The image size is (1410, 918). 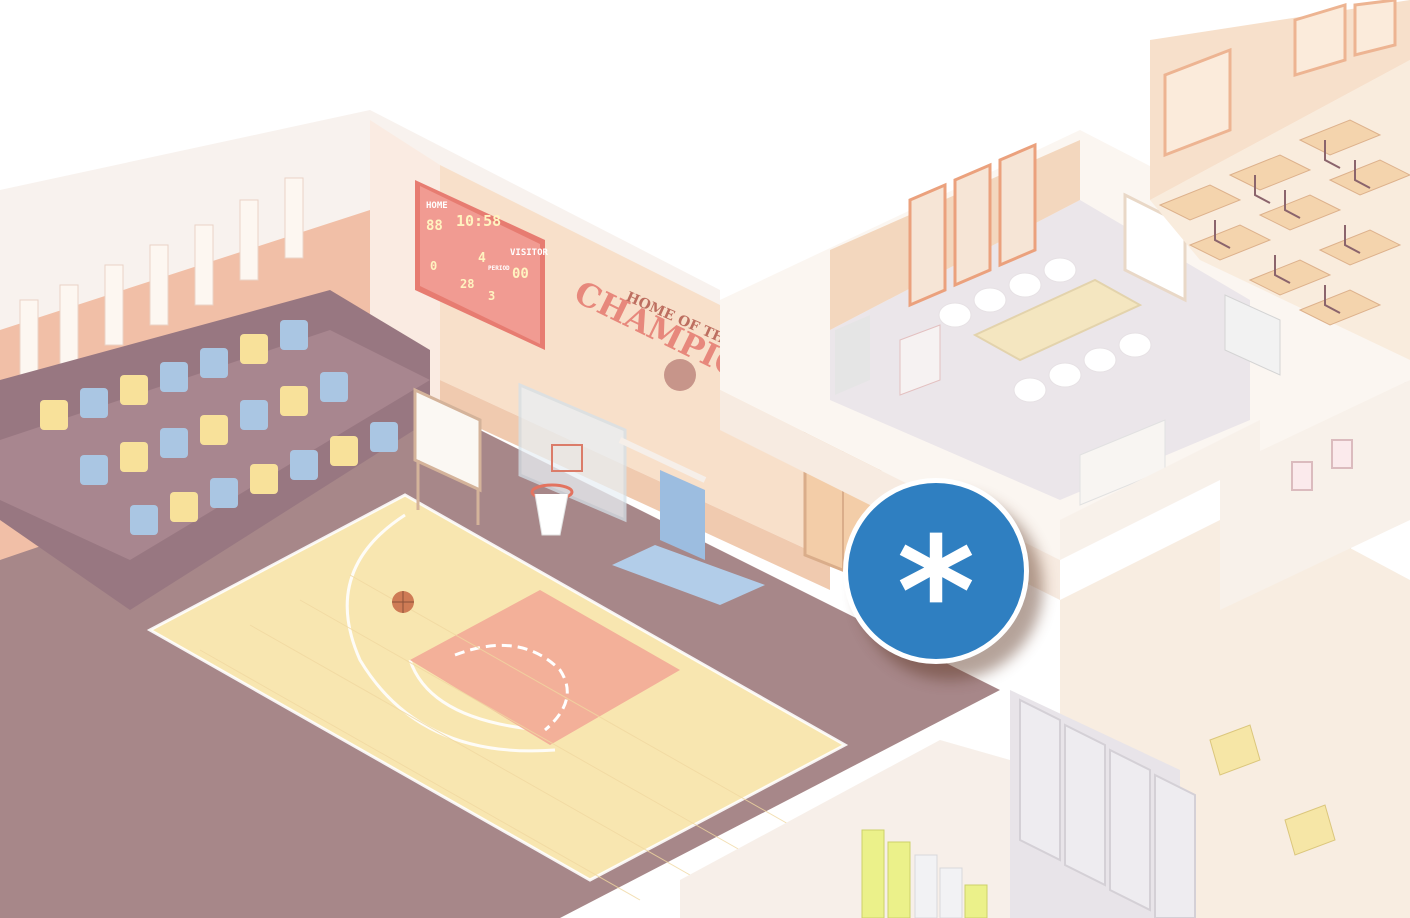 What do you see at coordinates (936, 593) in the screenshot?
I see `asterisk-icon: *` at bounding box center [936, 593].